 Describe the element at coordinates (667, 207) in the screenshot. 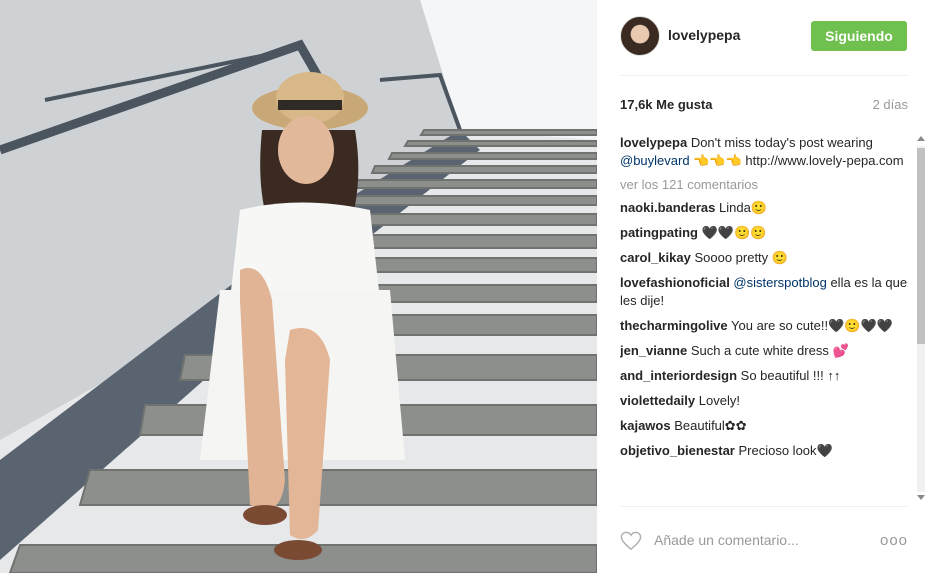

I see `comment-username: naoki.banderas` at that location.